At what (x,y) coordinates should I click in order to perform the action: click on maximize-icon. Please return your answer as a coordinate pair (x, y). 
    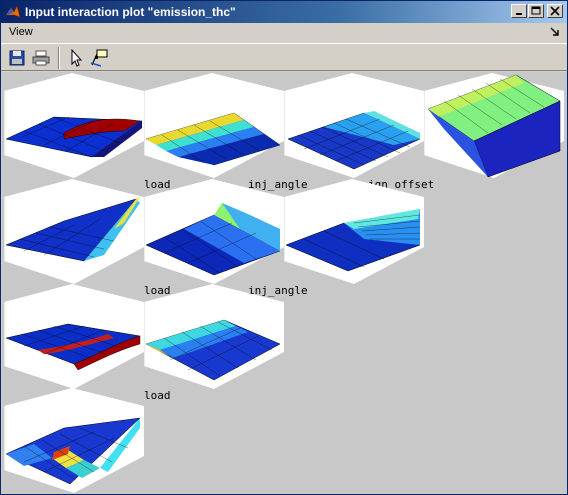
    Looking at the image, I should click on (536, 10).